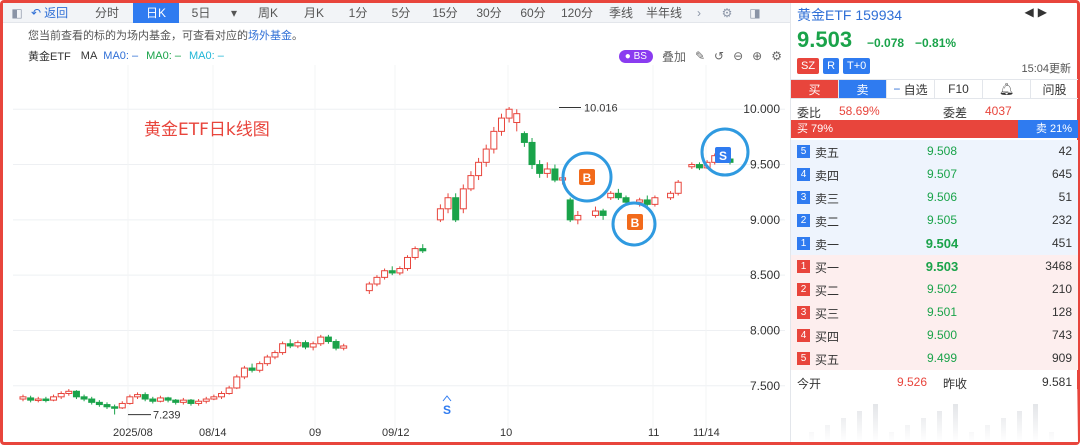  Describe the element at coordinates (765, 275) in the screenshot. I see `y-tick-label: 8.500` at that location.